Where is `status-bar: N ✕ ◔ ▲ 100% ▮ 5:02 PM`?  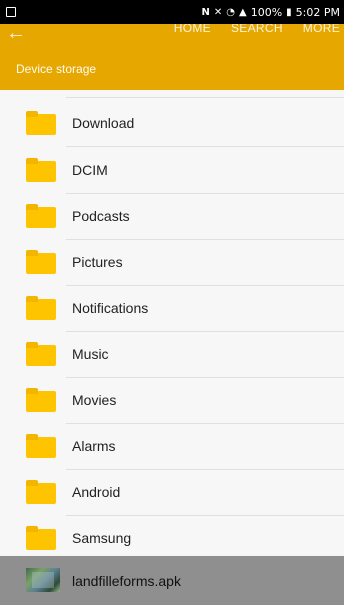
status-bar: N ✕ ◔ ▲ 100% ▮ 5:02 PM is located at coordinates (172, 12).